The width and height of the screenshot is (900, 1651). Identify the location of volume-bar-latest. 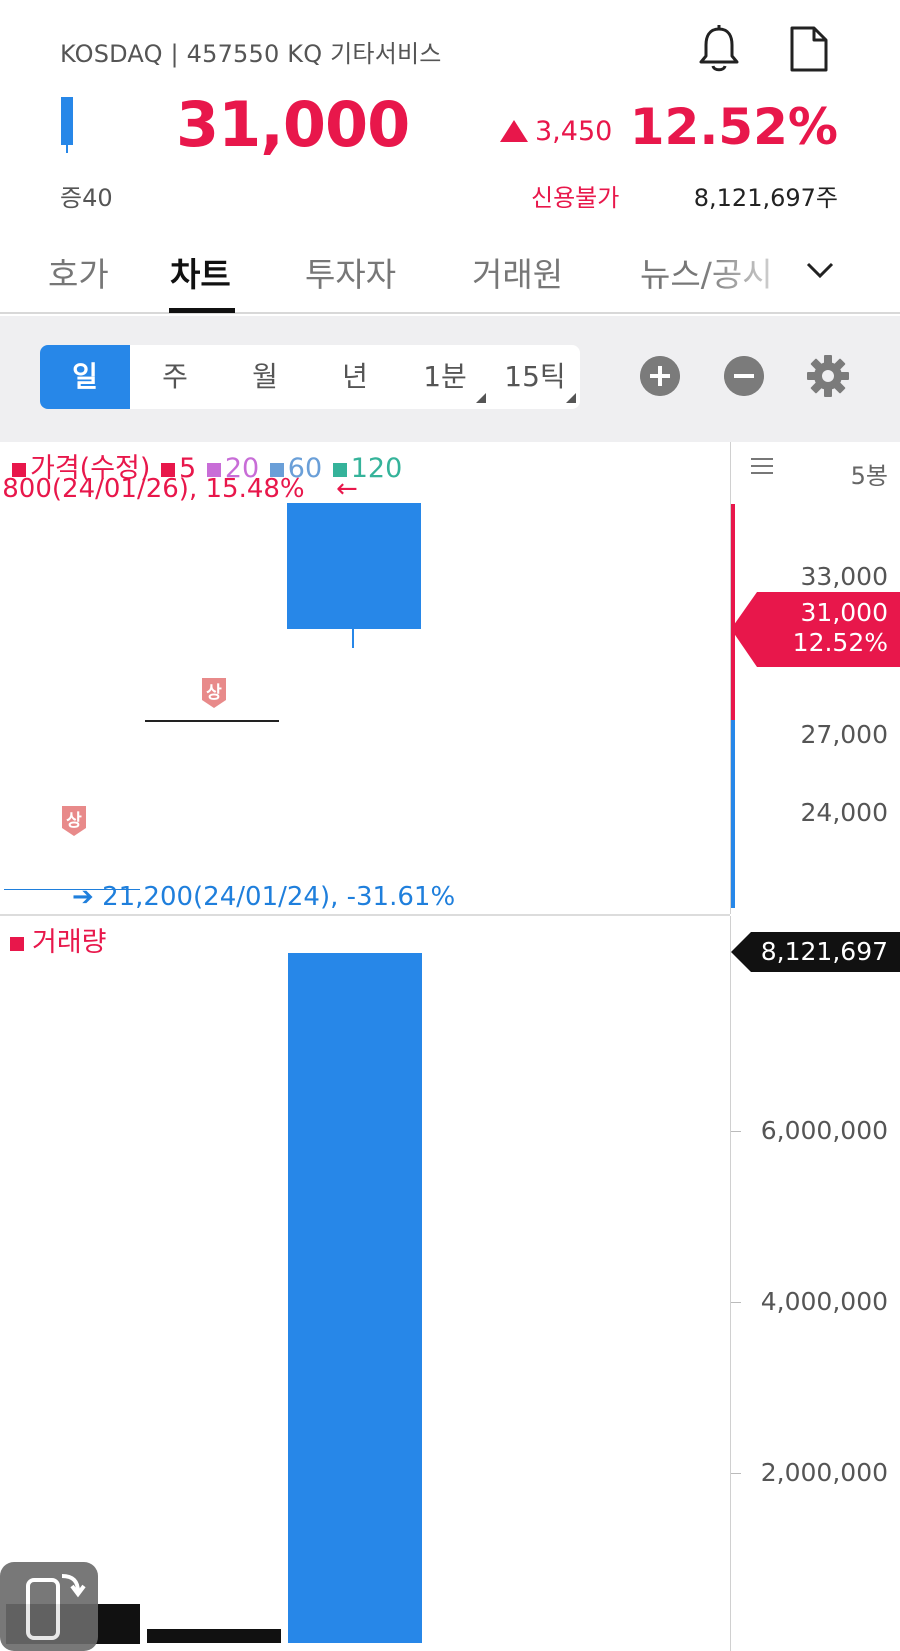
(355, 1298).